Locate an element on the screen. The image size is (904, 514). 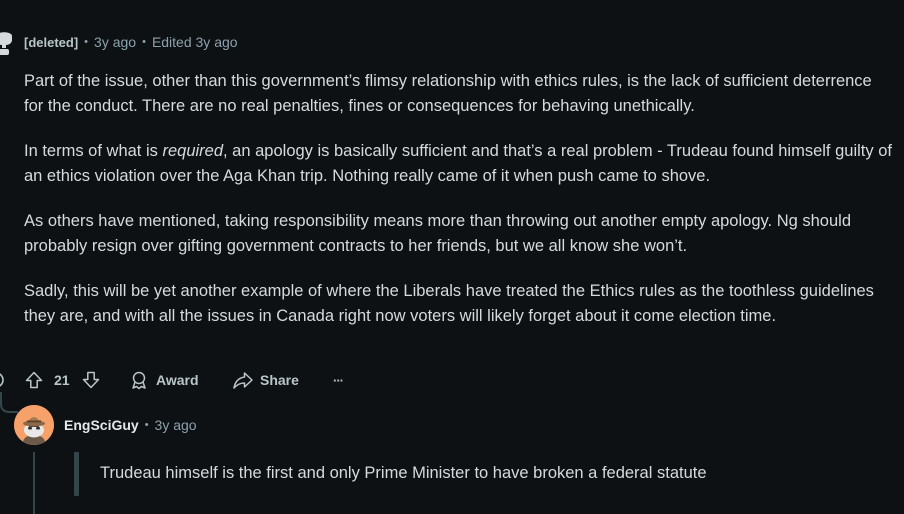
arrow-down-icon is located at coordinates (91, 380).